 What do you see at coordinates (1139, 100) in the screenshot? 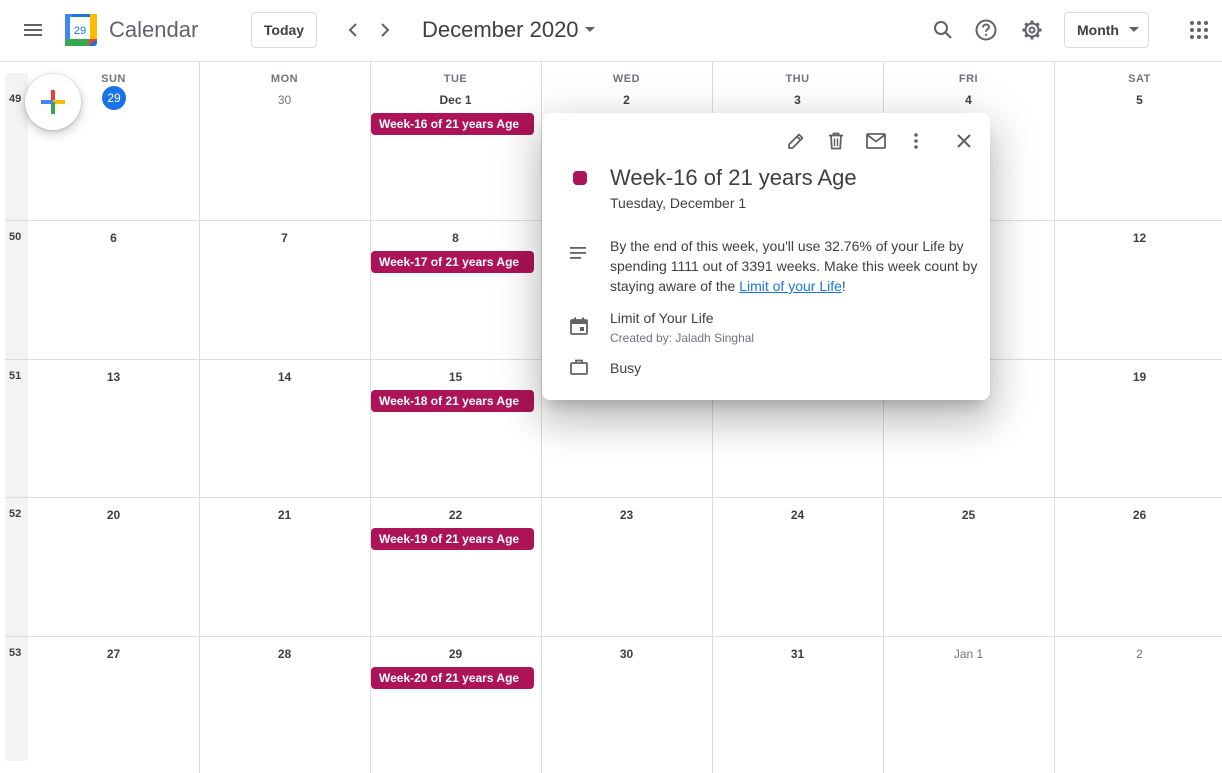
I see `day-number-link: 5` at bounding box center [1139, 100].